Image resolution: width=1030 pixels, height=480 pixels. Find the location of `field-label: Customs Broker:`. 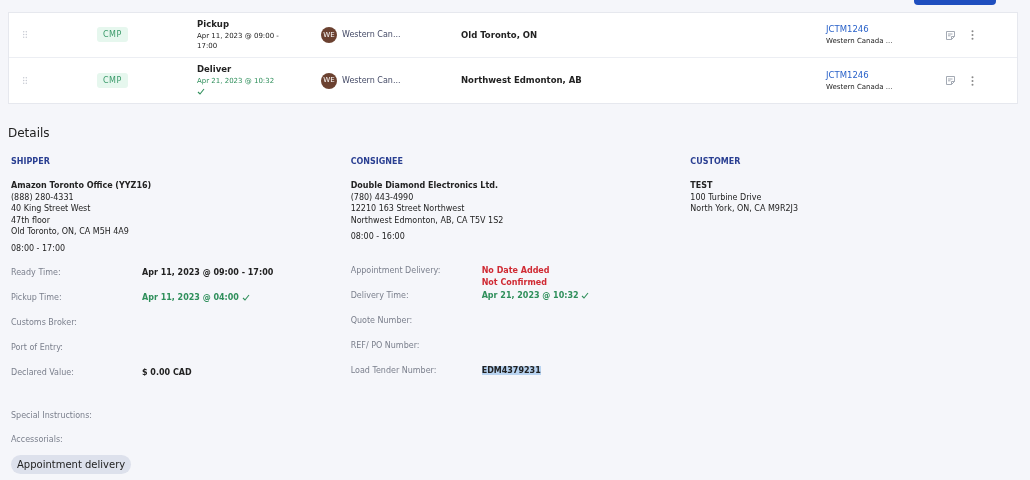

field-label: Customs Broker: is located at coordinates (44, 322).